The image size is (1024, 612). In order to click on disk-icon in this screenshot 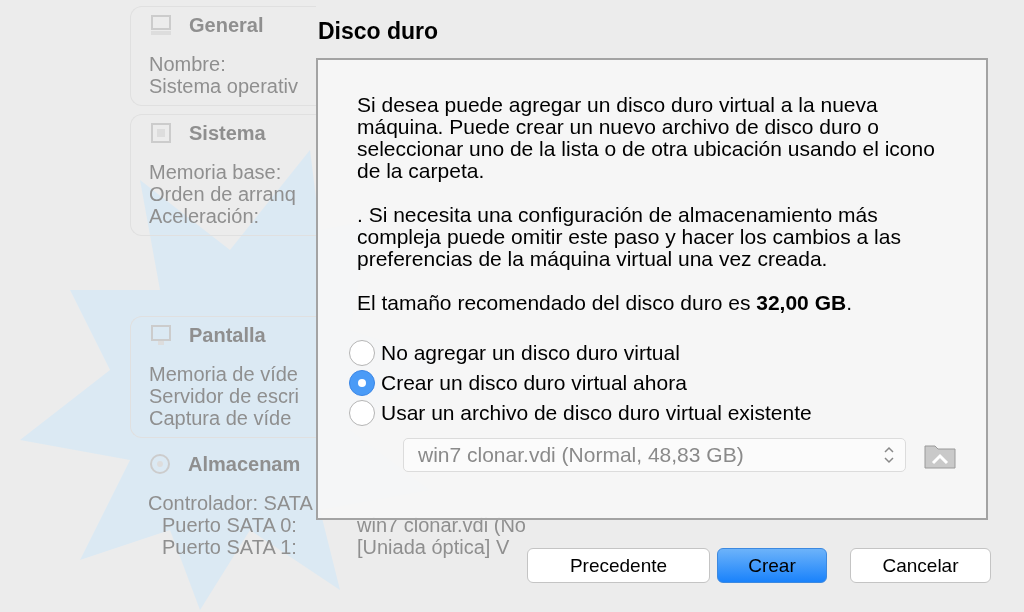, I will do `click(160, 464)`.